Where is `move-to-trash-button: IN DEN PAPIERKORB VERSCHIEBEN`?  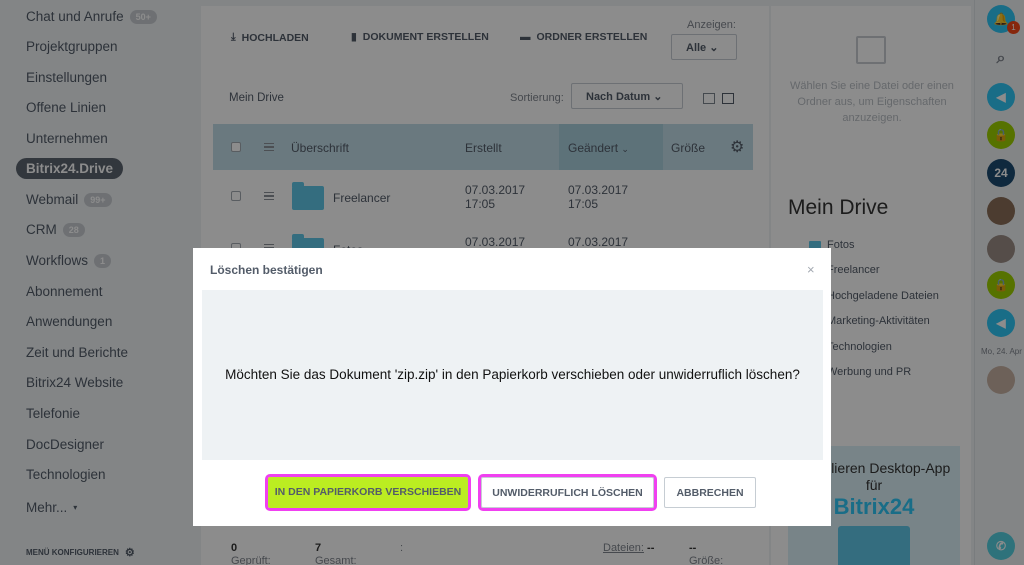
move-to-trash-button: IN DEN PAPIERKORB VERSCHIEBEN is located at coordinates (368, 492).